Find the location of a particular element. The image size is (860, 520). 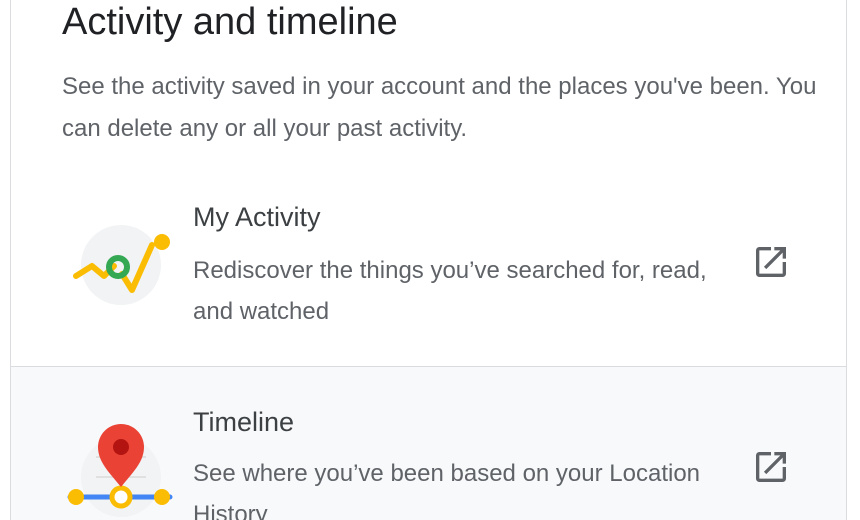

timeline-title: Timeline is located at coordinates (244, 422).